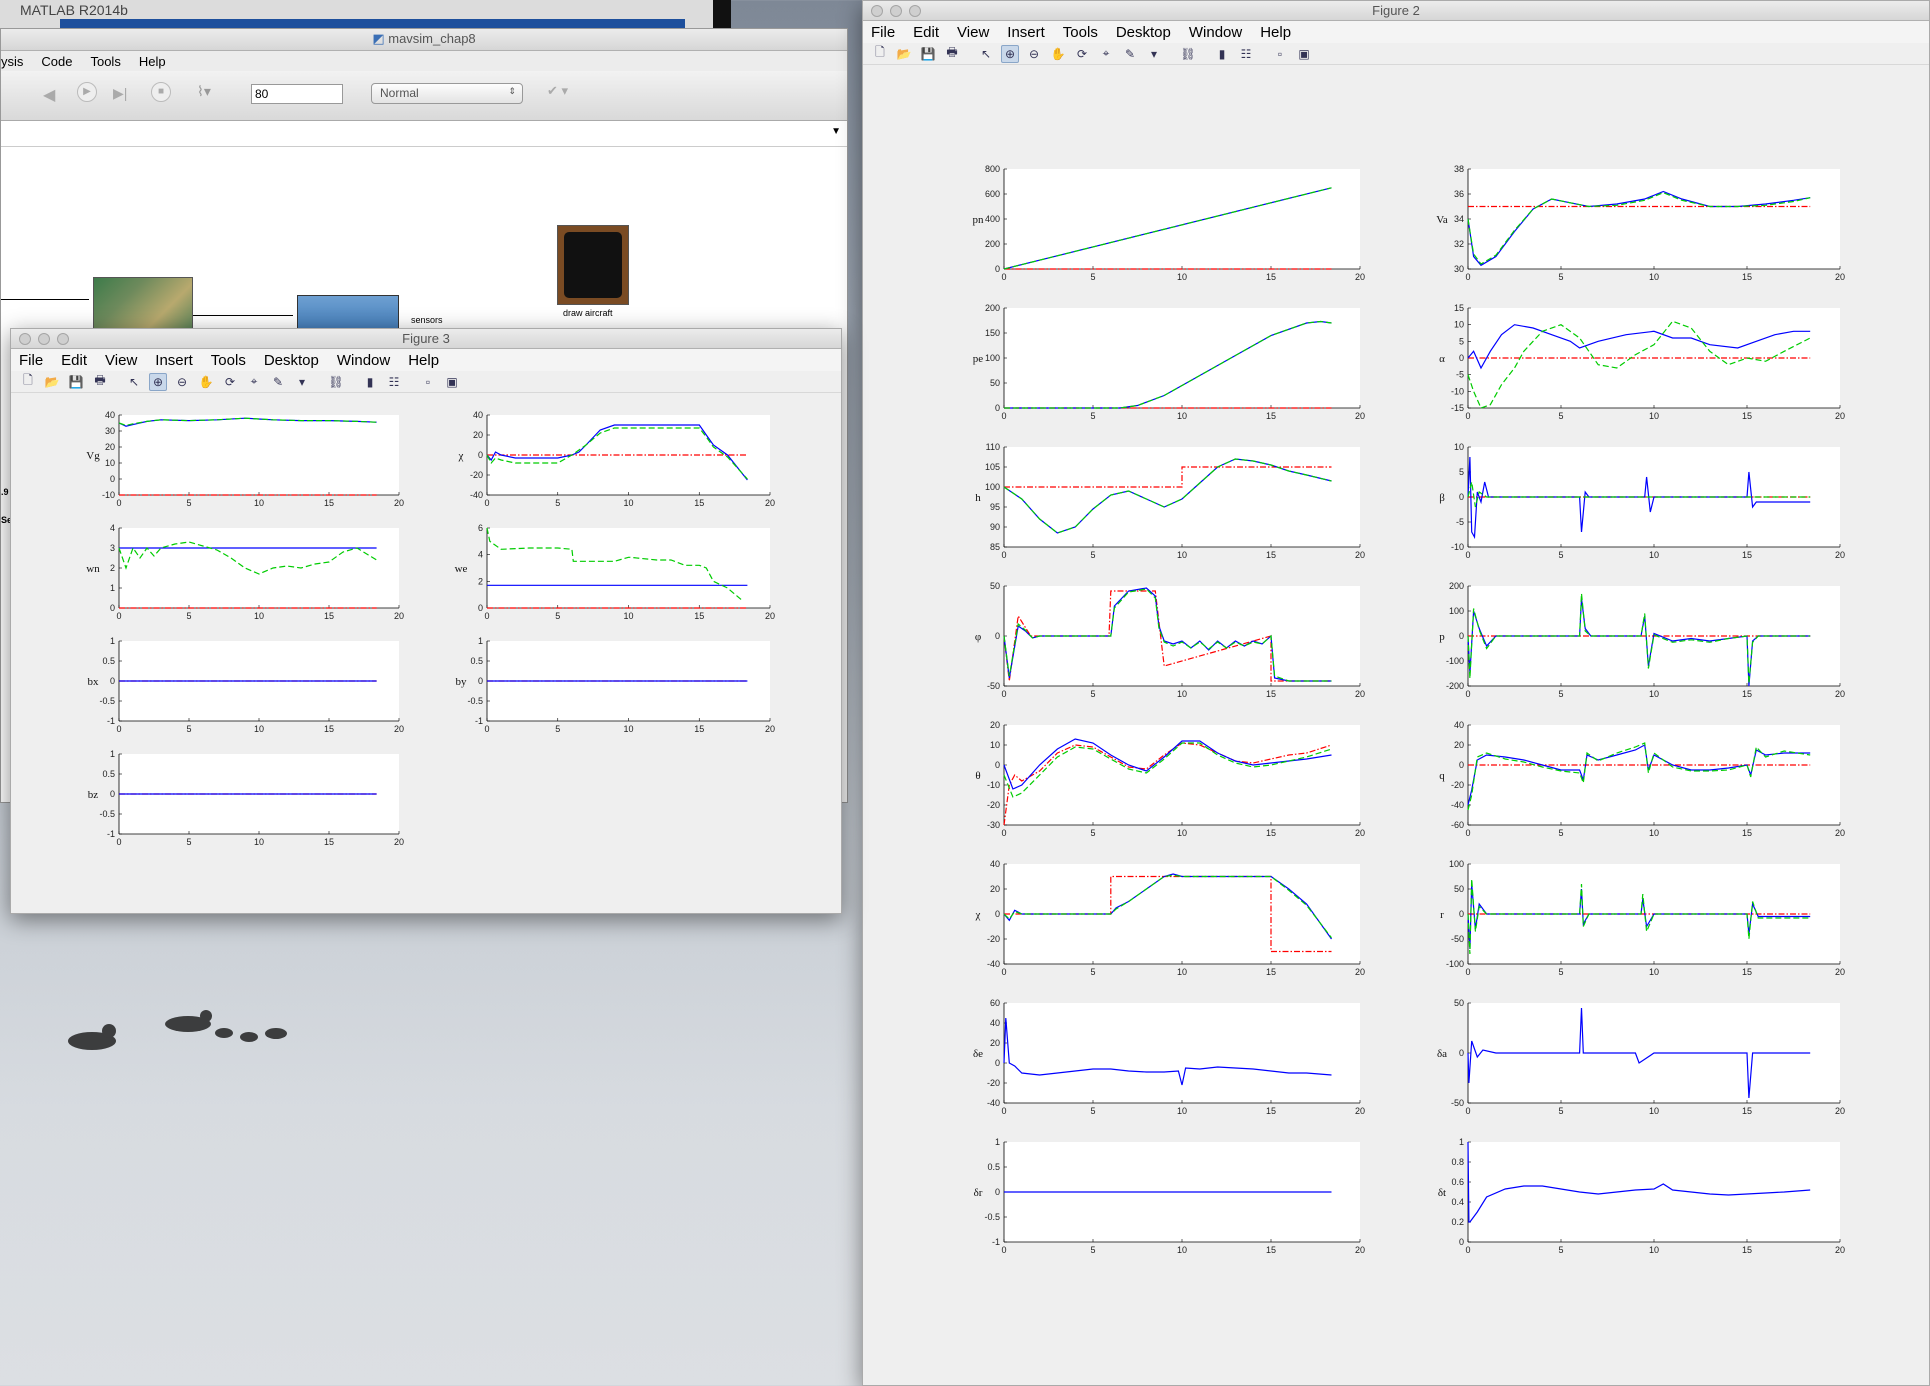  I want to click on simulation-mode-select: Normal ⇕, so click(447, 93).